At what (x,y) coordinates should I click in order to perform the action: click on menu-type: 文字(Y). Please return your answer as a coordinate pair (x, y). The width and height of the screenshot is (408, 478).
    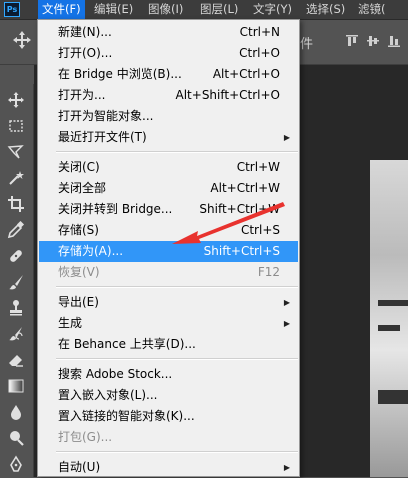
    Looking at the image, I should click on (272, 9).